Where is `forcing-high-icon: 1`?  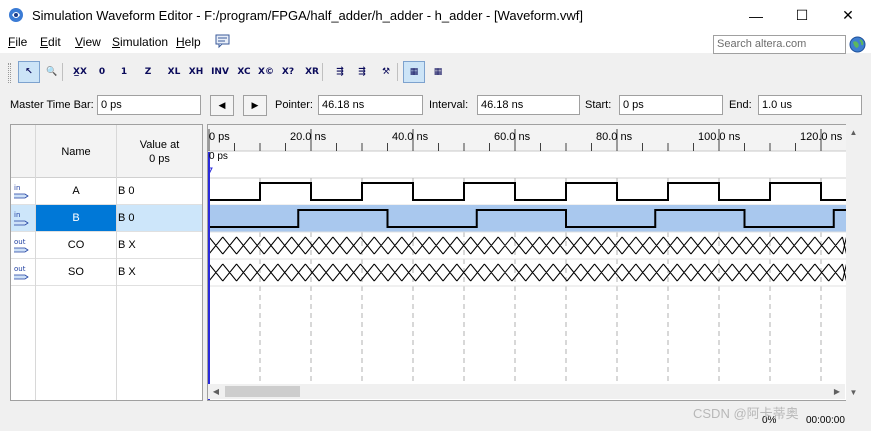 forcing-high-icon: 1 is located at coordinates (124, 72).